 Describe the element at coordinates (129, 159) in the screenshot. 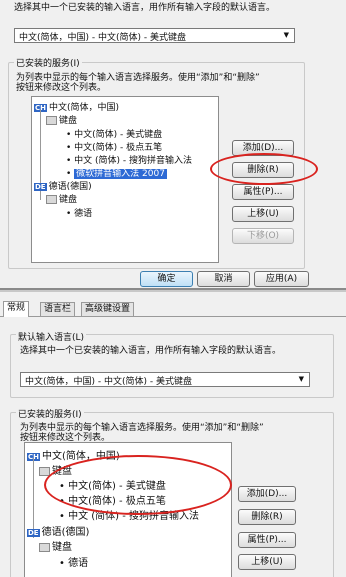

I see `tree-item-sogou: • 中文 (简体) - 搜狗拼音输入法` at that location.